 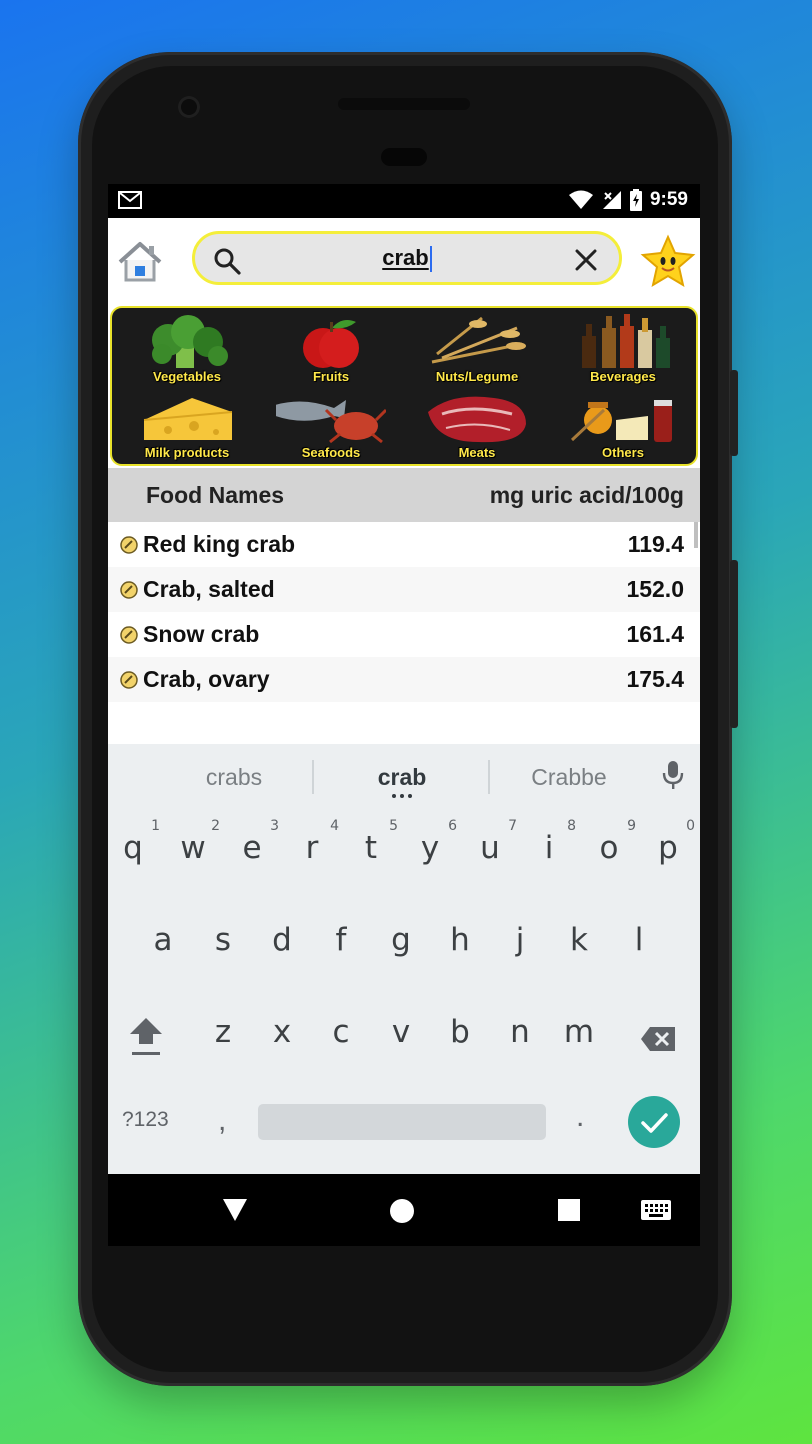 I want to click on list-scrollbar, so click(x=696, y=535).